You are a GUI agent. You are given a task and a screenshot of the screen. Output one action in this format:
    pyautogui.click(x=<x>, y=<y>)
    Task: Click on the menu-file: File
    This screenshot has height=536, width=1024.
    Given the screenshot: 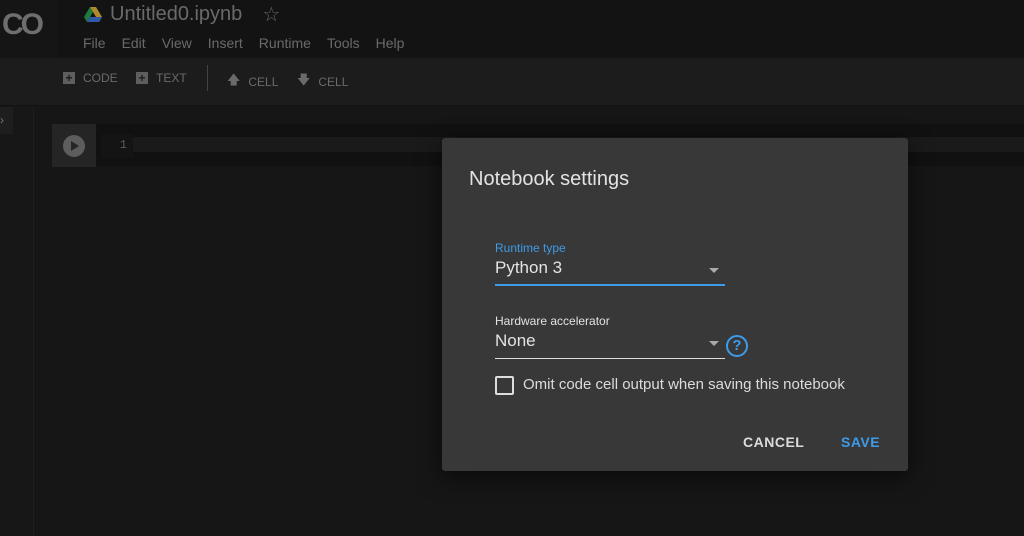 What is the action you would take?
    pyautogui.click(x=94, y=43)
    